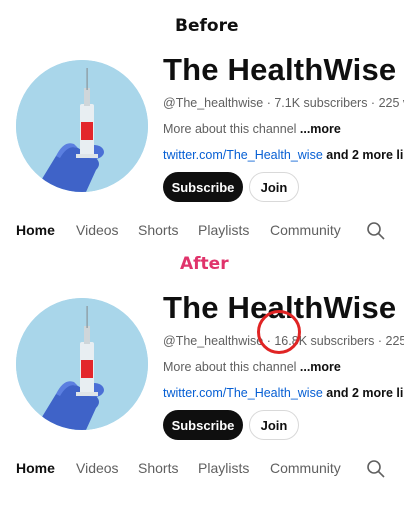  I want to click on before-label: Before, so click(207, 26).